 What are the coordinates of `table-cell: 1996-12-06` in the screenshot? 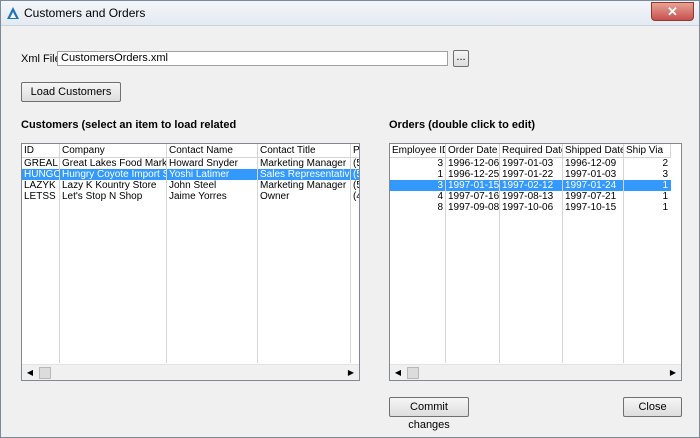 It's located at (474, 163).